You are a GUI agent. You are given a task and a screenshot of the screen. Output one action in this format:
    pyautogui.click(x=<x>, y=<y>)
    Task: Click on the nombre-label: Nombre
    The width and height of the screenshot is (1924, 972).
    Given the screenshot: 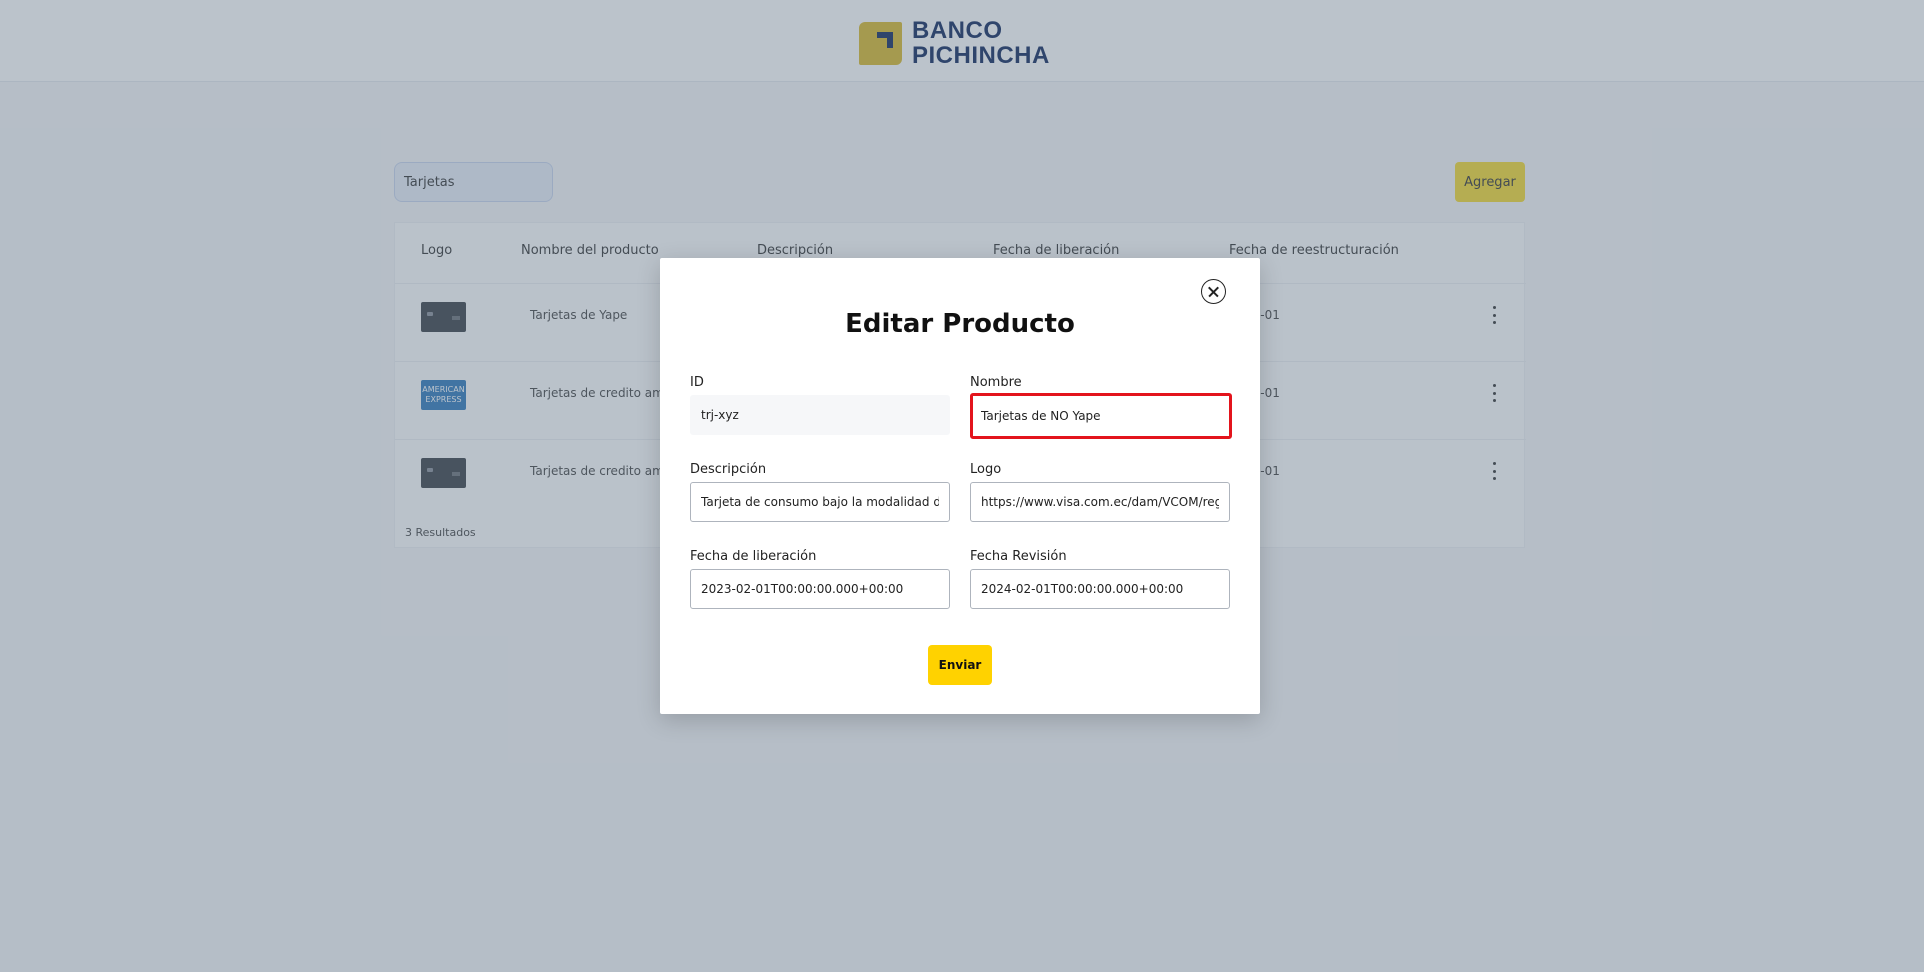 What is the action you would take?
    pyautogui.click(x=996, y=382)
    